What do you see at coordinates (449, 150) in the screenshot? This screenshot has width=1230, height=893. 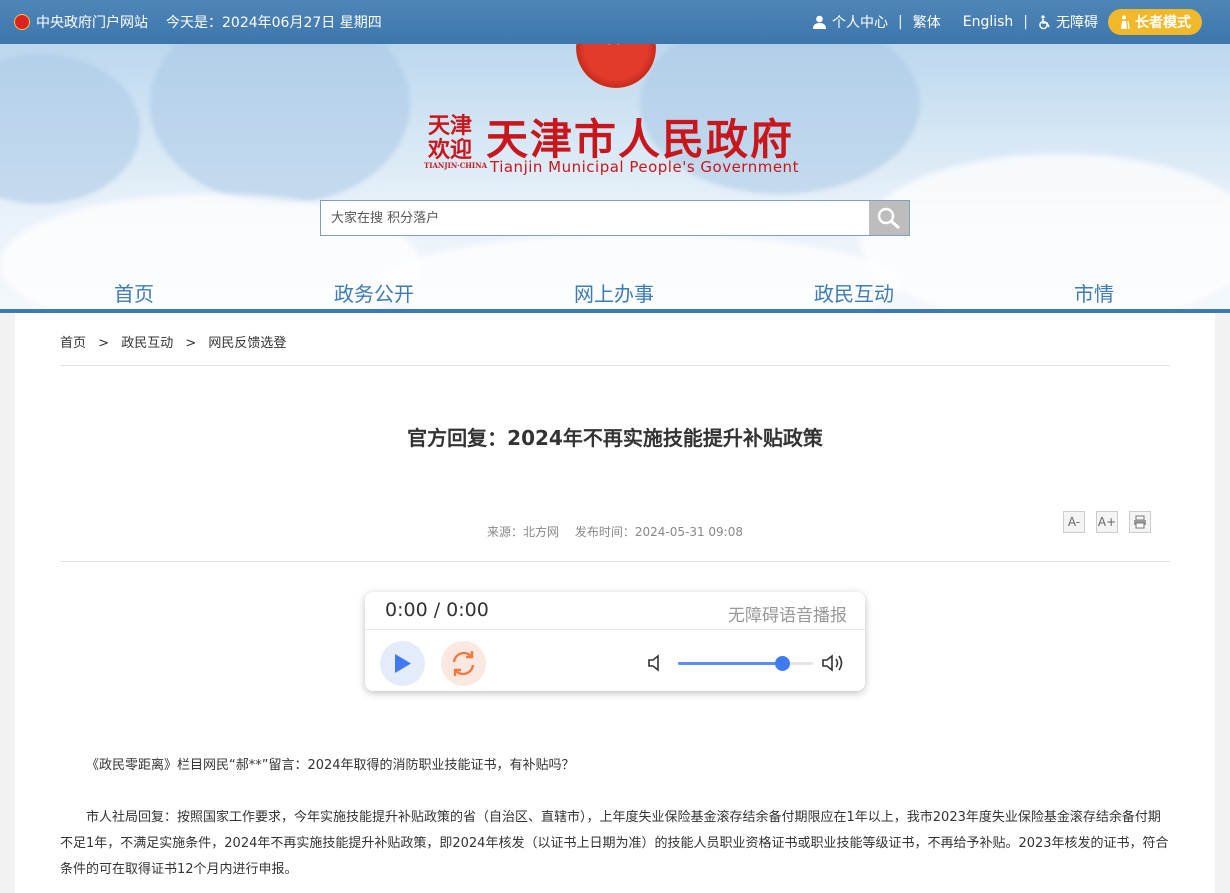 I see `seal-text: 欢迎` at bounding box center [449, 150].